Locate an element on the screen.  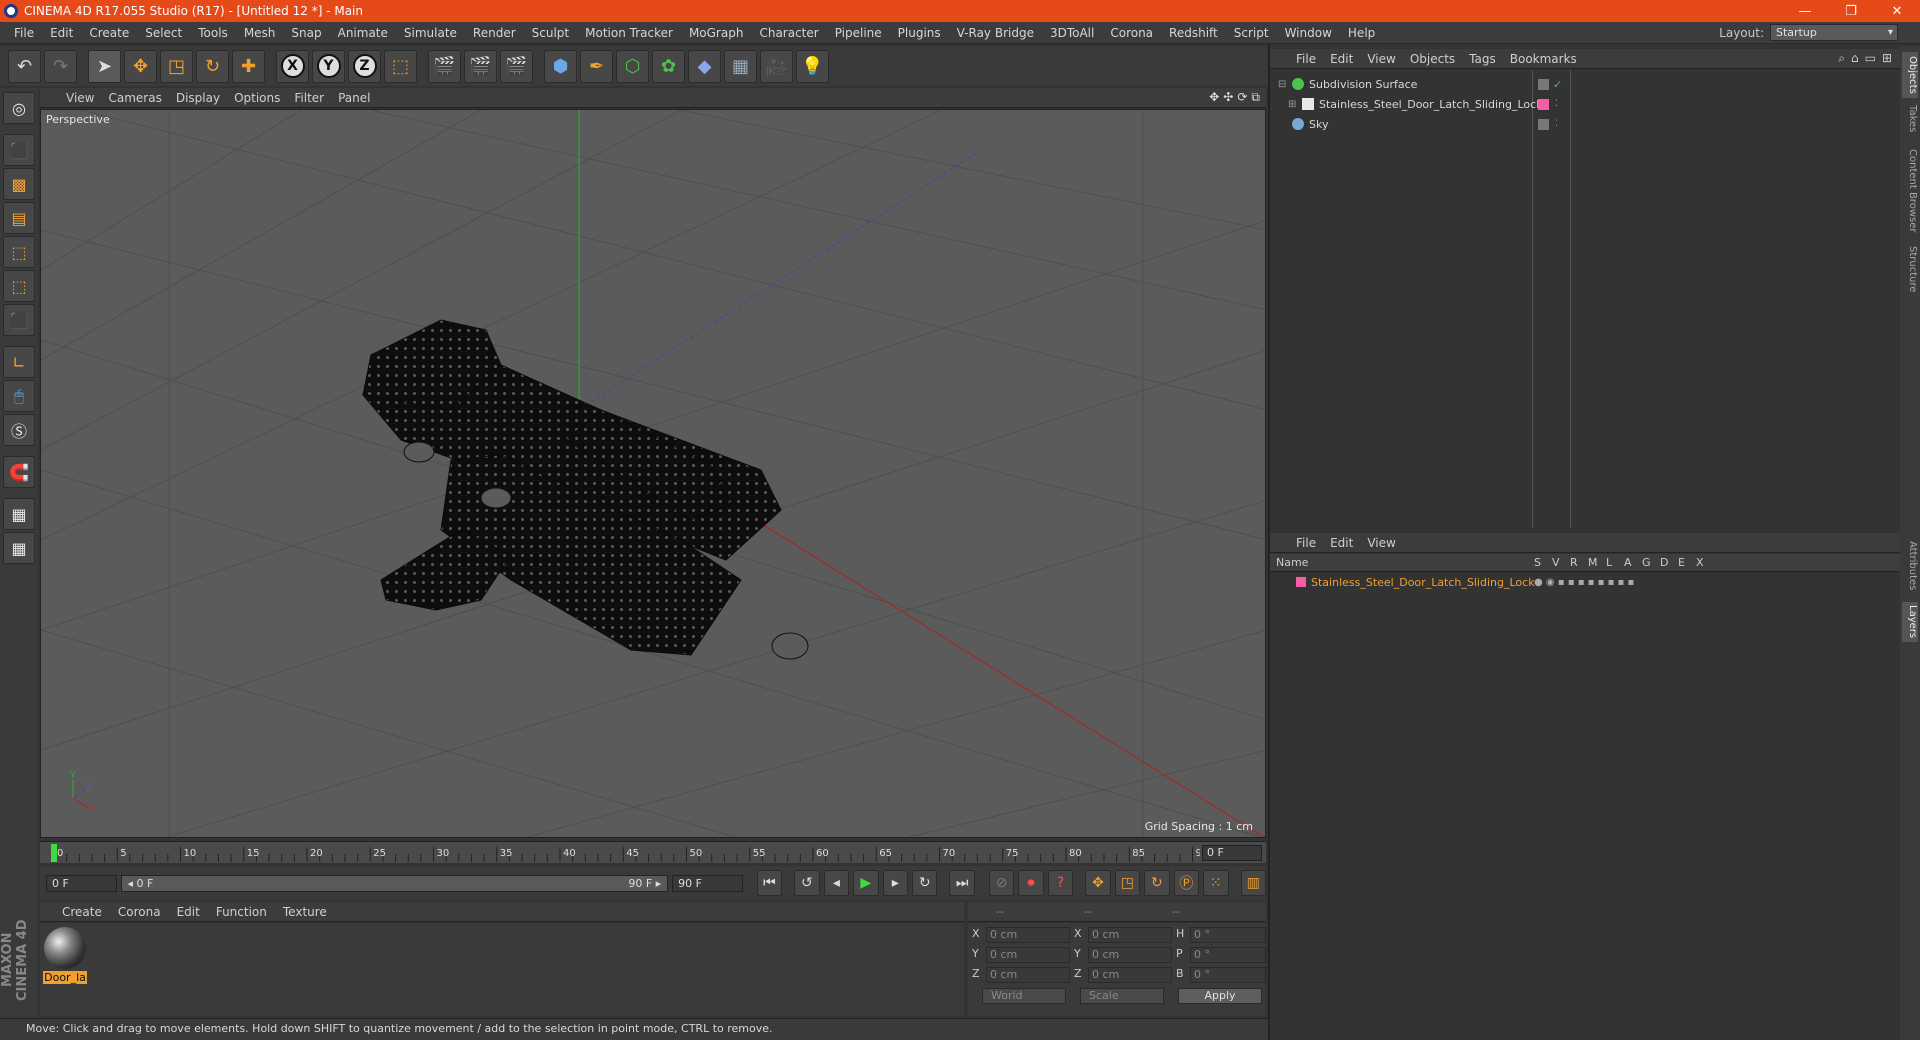
snap-button: 🧲 is located at coordinates (19, 472).